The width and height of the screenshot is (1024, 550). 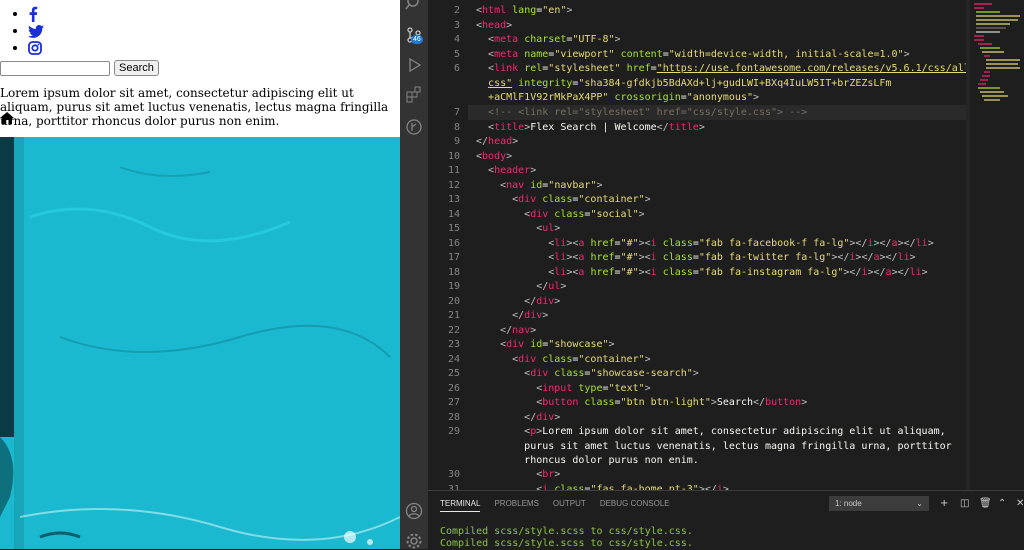 I want to click on line-number: 18, so click(x=453, y=272).